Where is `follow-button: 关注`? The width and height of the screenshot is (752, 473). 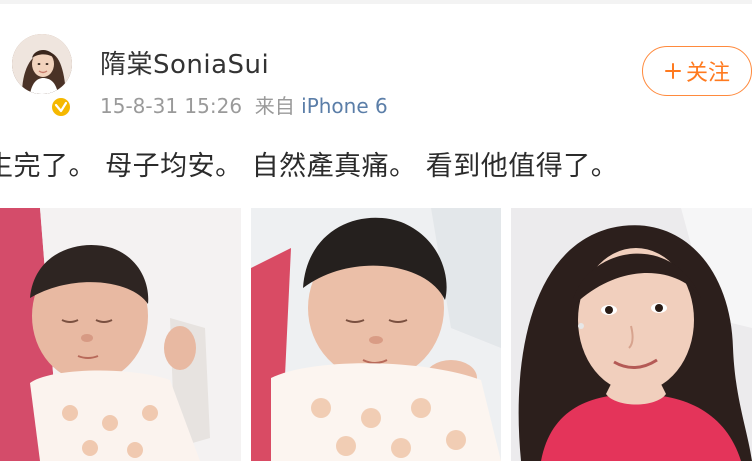
follow-button: 关注 is located at coordinates (697, 71).